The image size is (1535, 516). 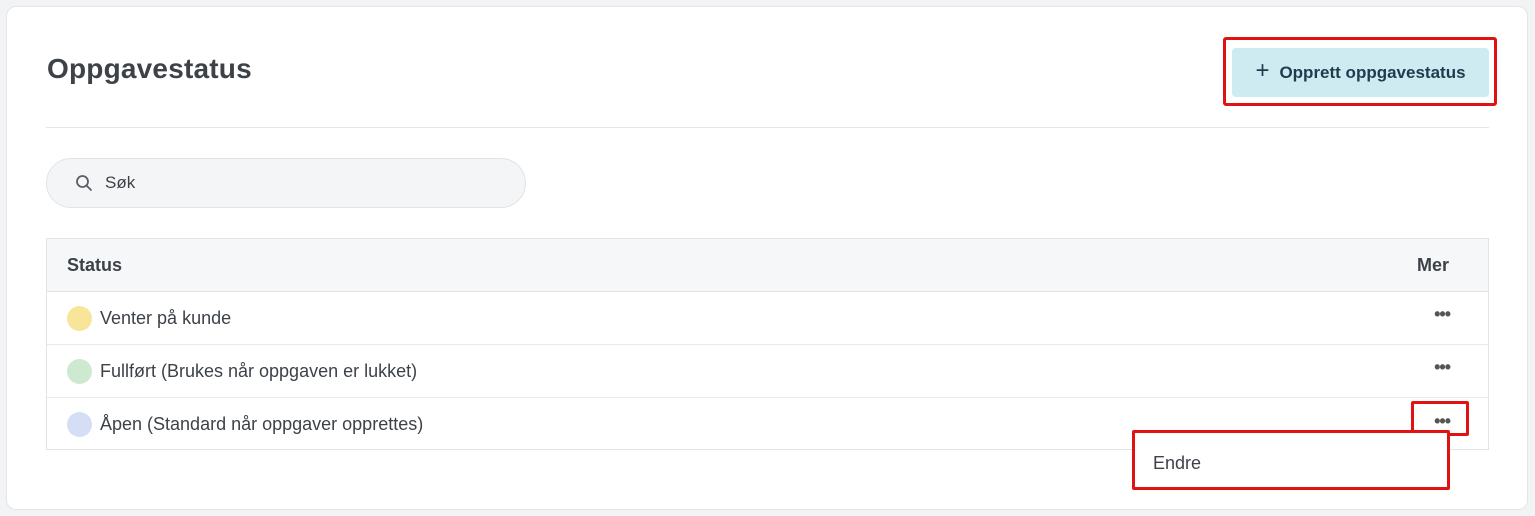 What do you see at coordinates (767, 265) in the screenshot?
I see `table-header: Status Mer` at bounding box center [767, 265].